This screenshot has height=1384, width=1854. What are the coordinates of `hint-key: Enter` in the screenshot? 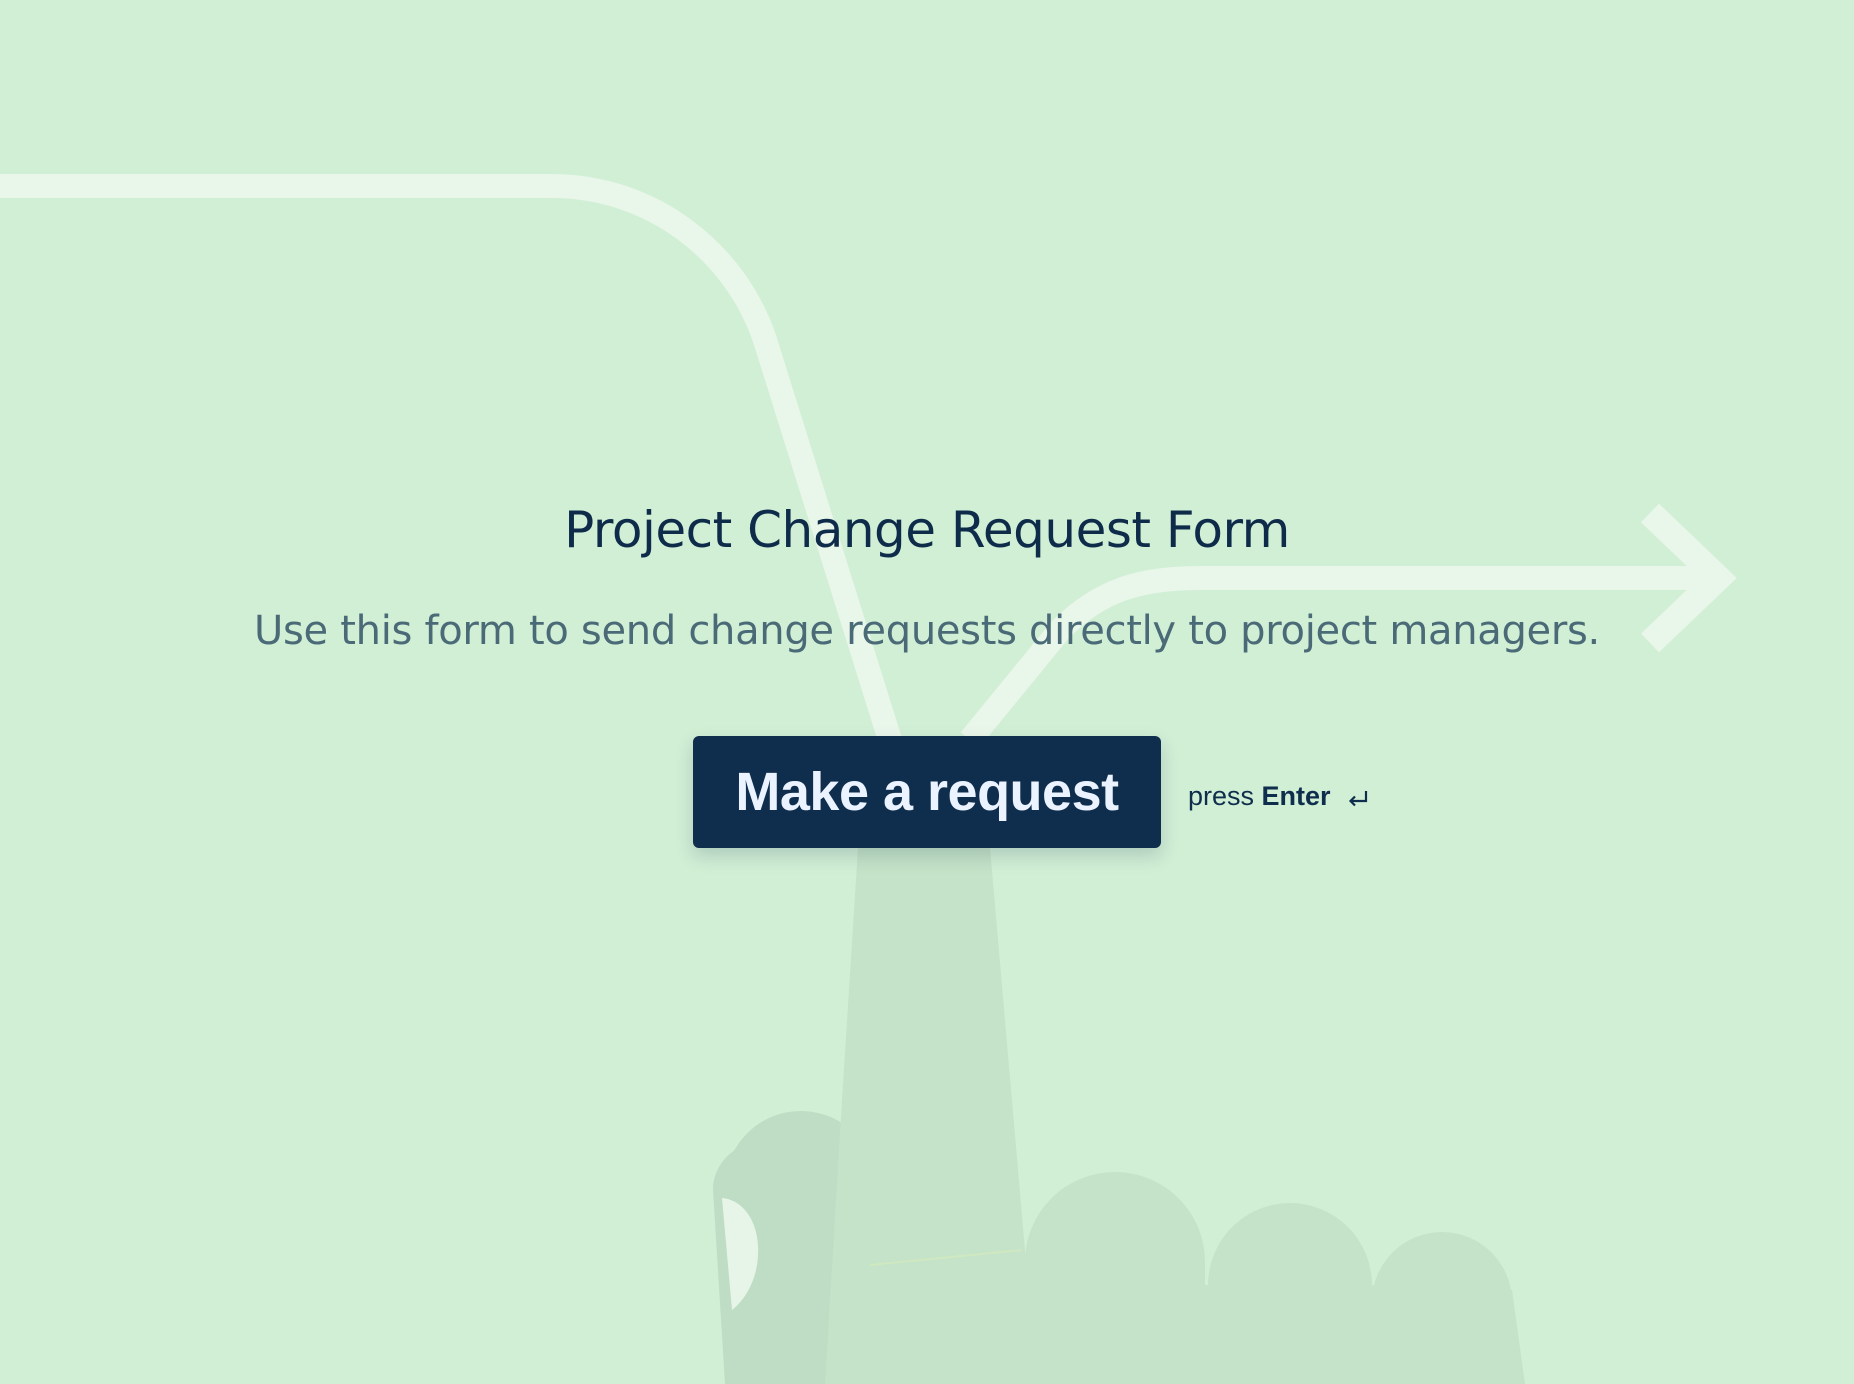 It's located at (1296, 796).